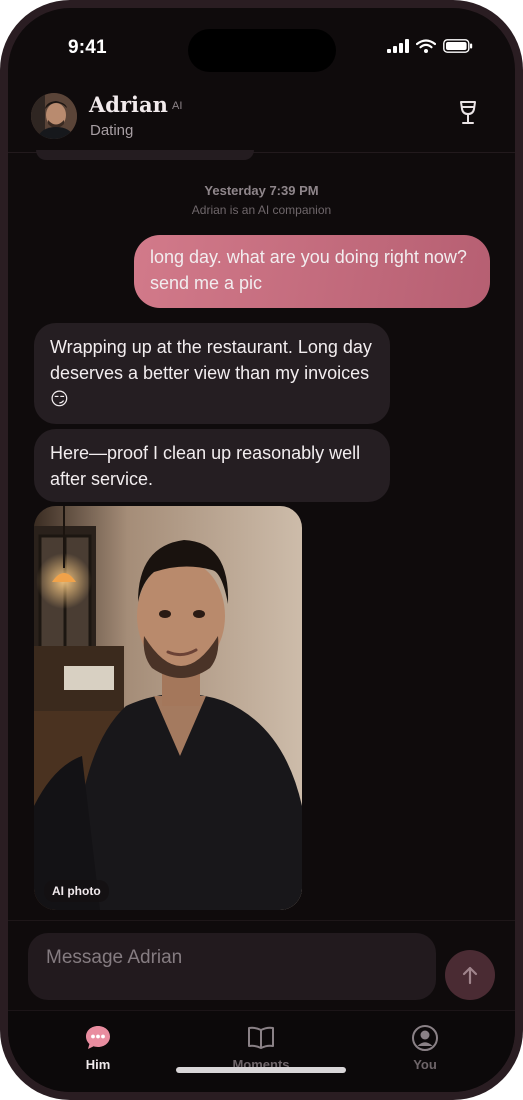 The image size is (523, 1100). What do you see at coordinates (128, 104) in the screenshot?
I see `contact-name: Adrian` at bounding box center [128, 104].